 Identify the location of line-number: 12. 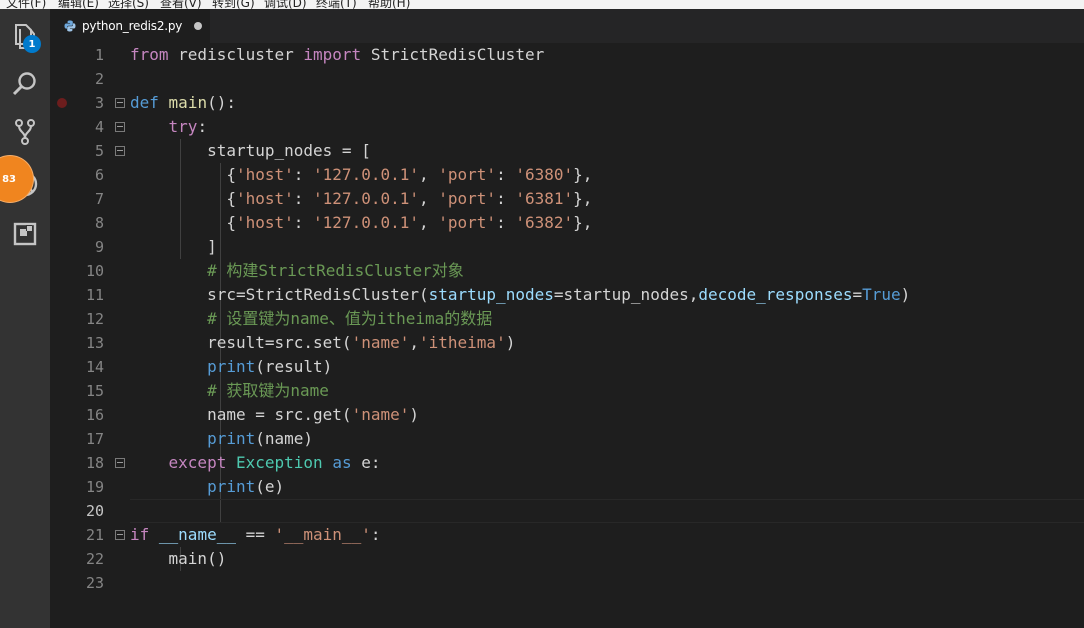
(94, 319).